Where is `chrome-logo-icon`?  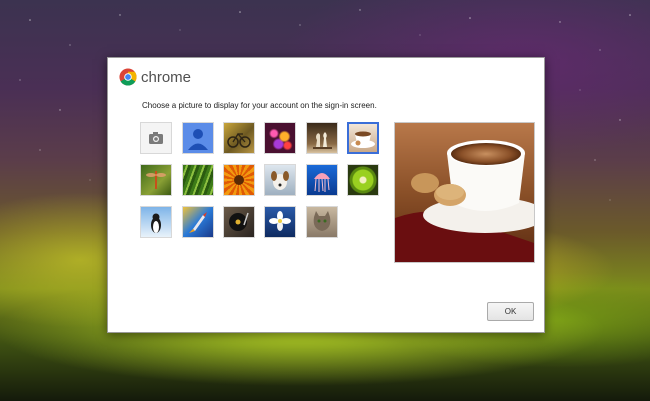 chrome-logo-icon is located at coordinates (128, 77).